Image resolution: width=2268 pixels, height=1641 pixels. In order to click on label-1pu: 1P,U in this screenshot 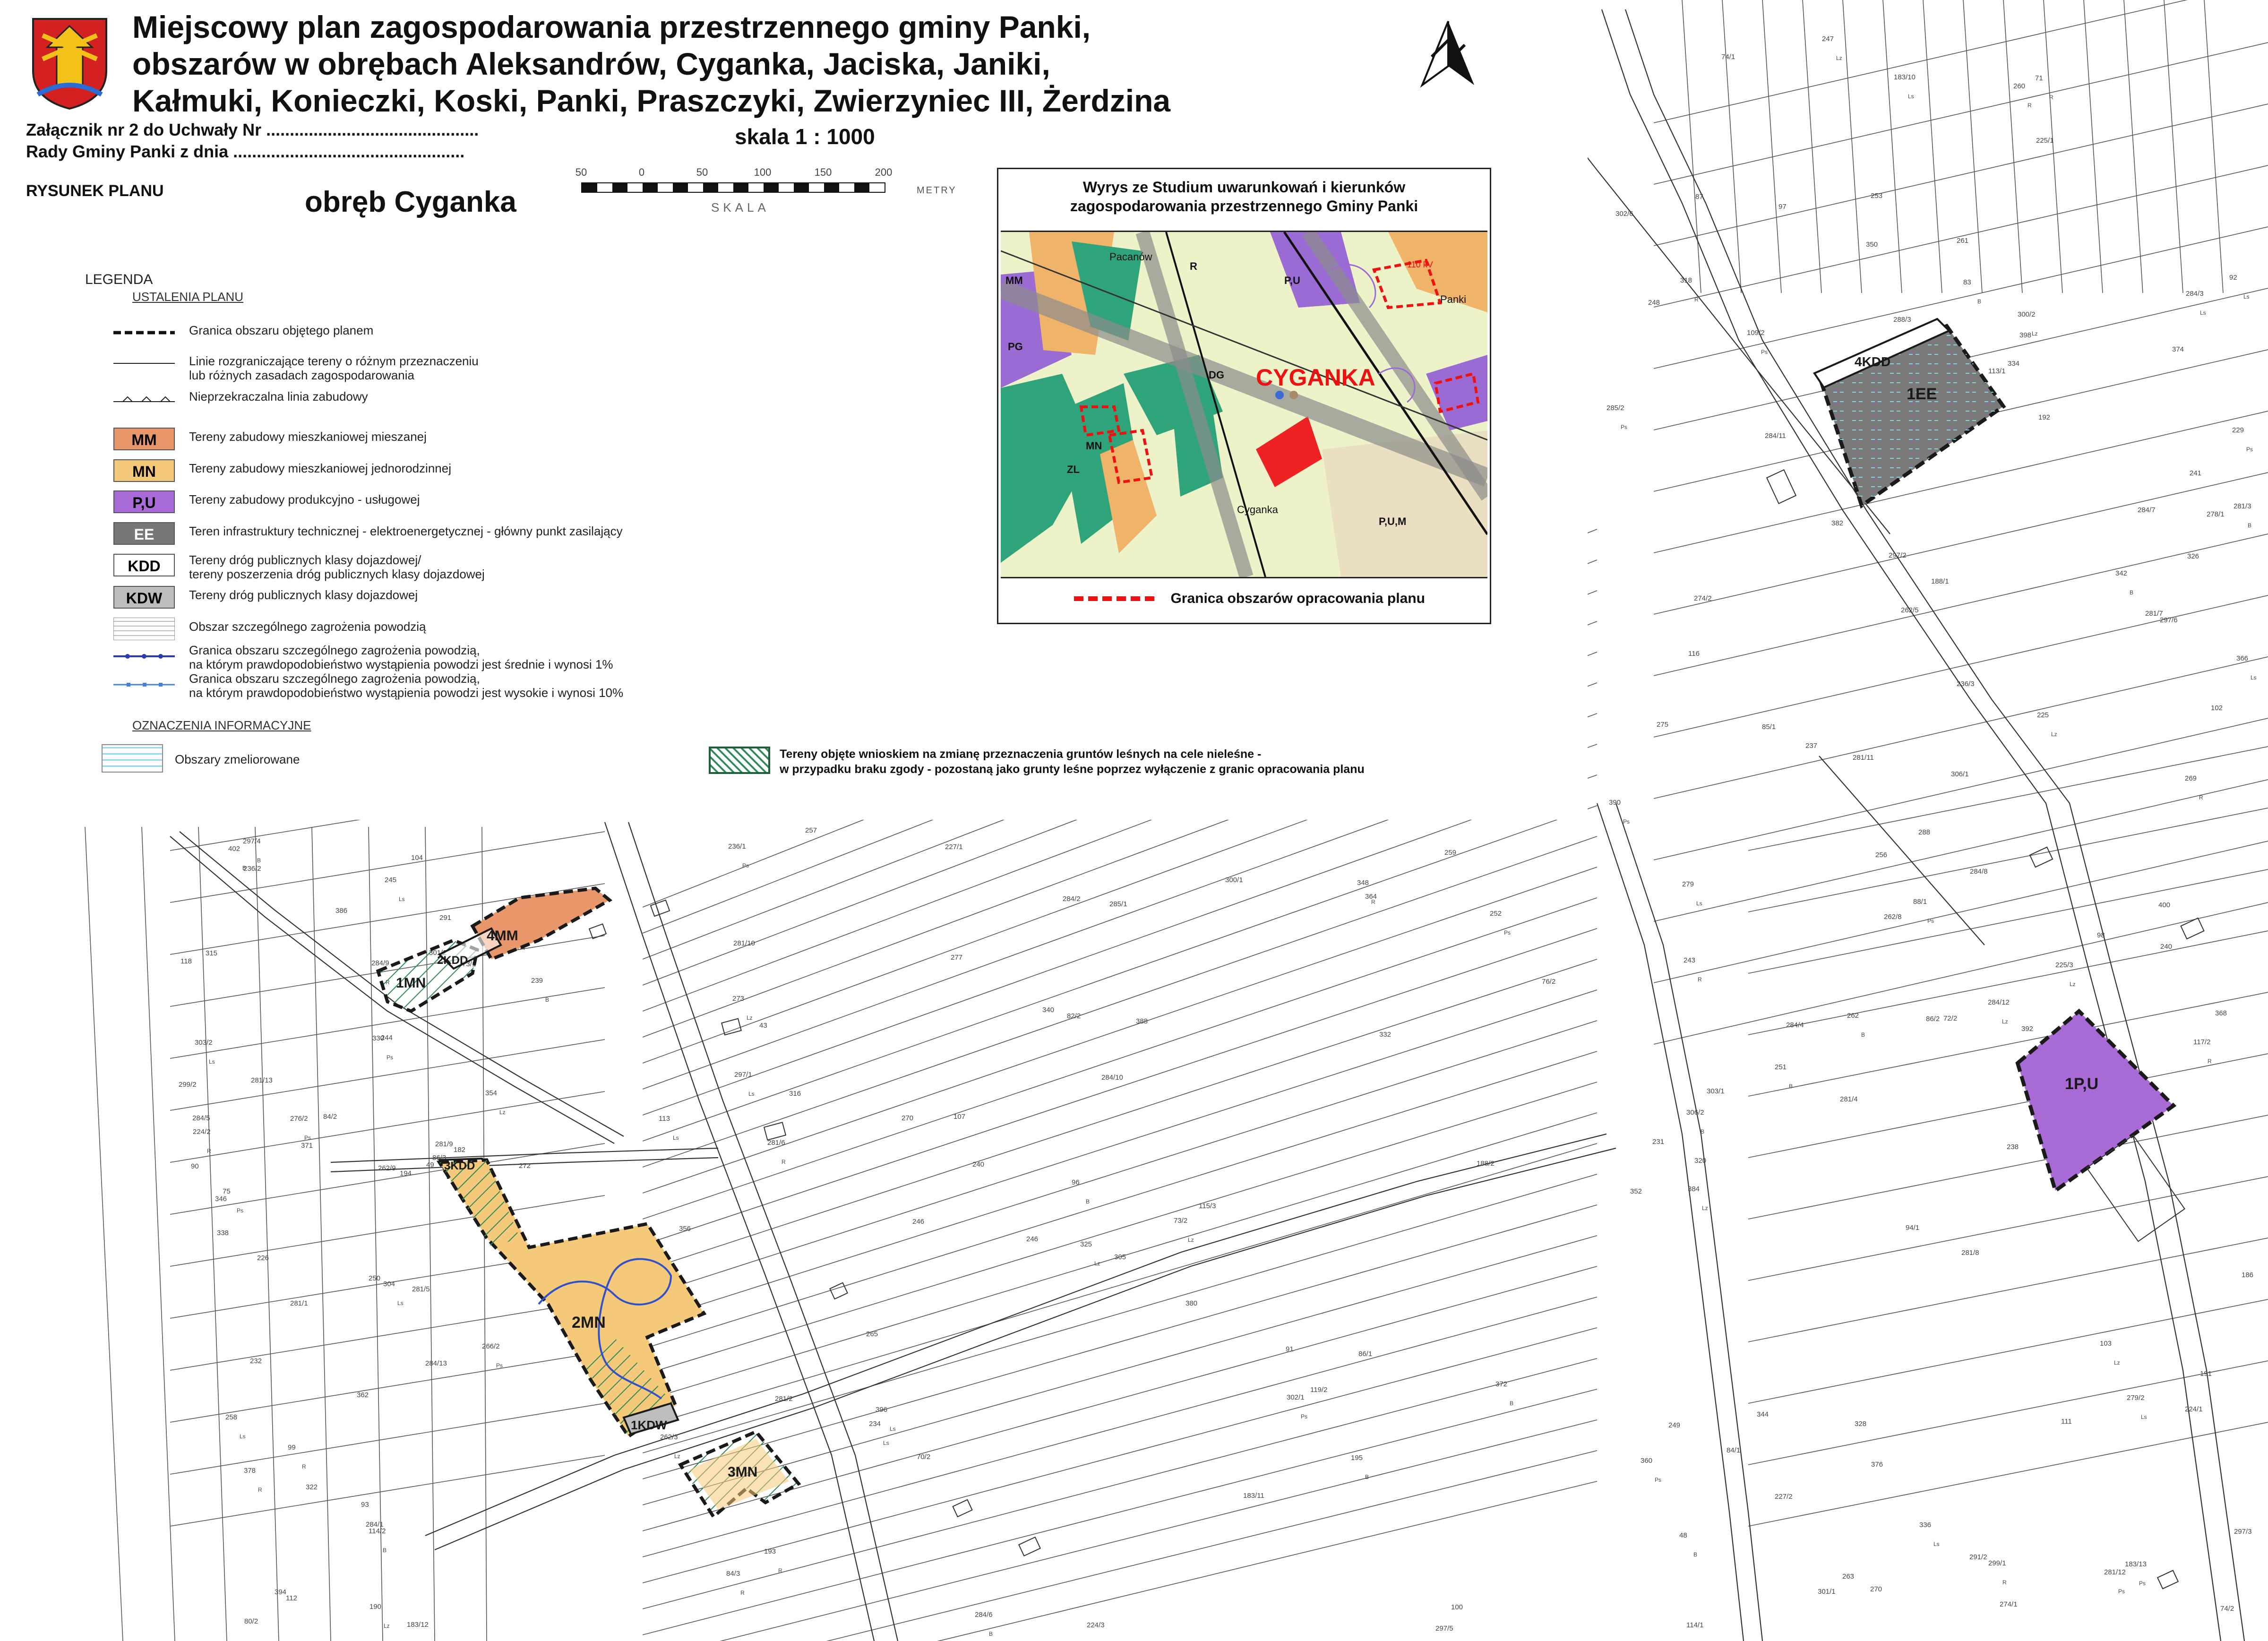, I will do `click(2081, 1084)`.